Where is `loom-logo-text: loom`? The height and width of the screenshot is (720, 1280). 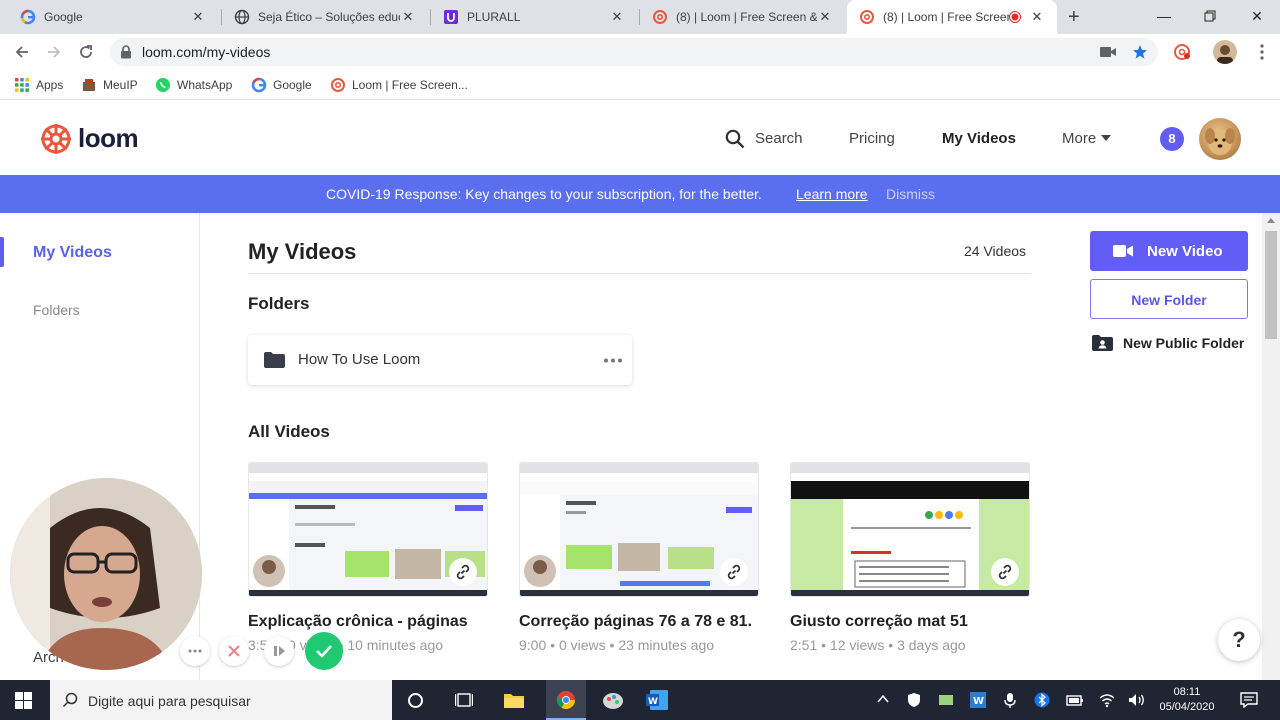
loom-logo-text: loom is located at coordinates (108, 138).